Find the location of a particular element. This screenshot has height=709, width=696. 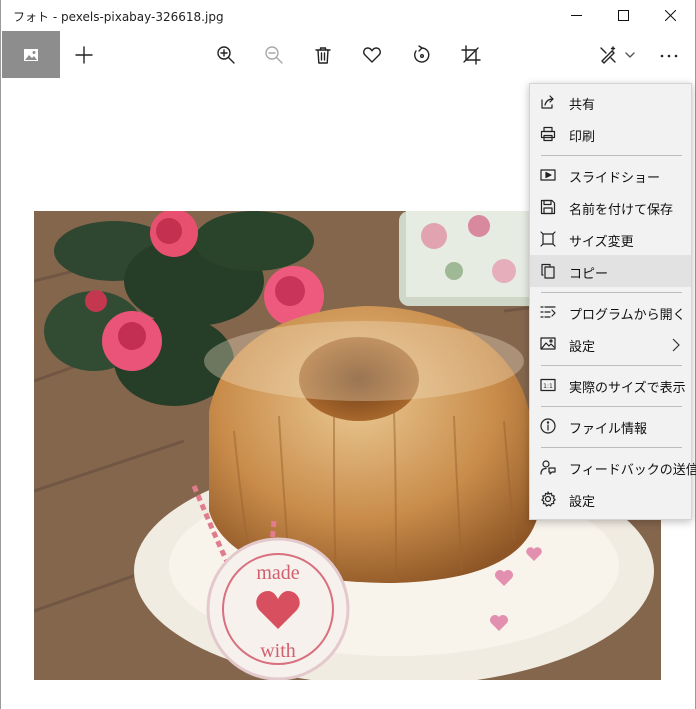

menu-item-print: 印刷 is located at coordinates (610, 134).